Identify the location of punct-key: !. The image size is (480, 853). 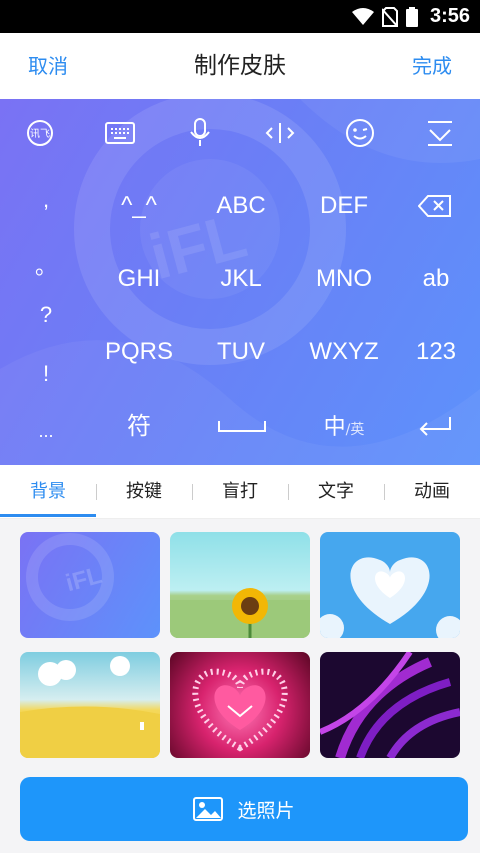
(46, 374).